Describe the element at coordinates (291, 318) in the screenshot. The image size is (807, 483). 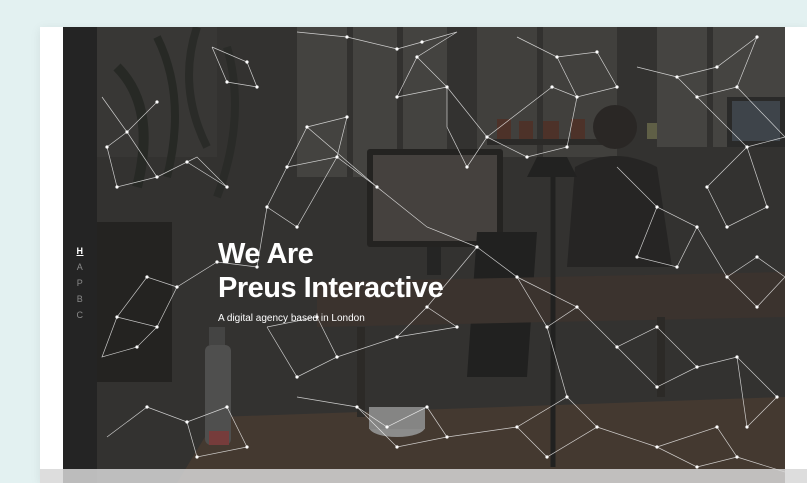
I see `hero-subtitle: A digital agency based in London` at that location.